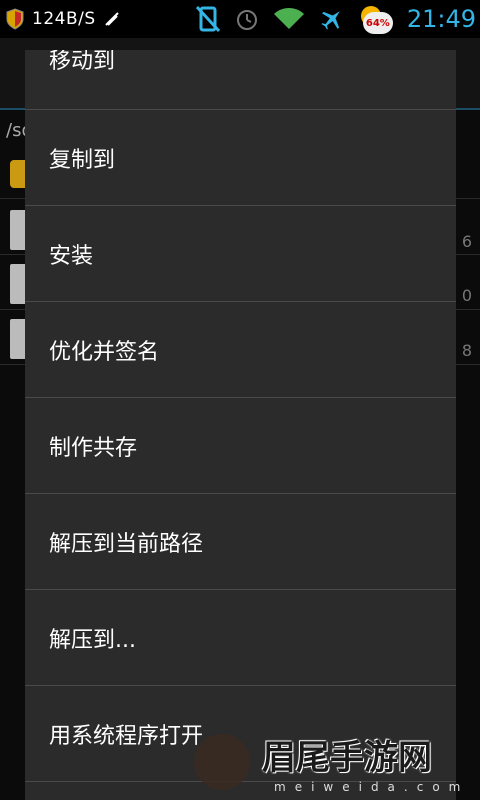 The image size is (480, 800). Describe the element at coordinates (288, 18) in the screenshot. I see `wifi-icon` at that location.